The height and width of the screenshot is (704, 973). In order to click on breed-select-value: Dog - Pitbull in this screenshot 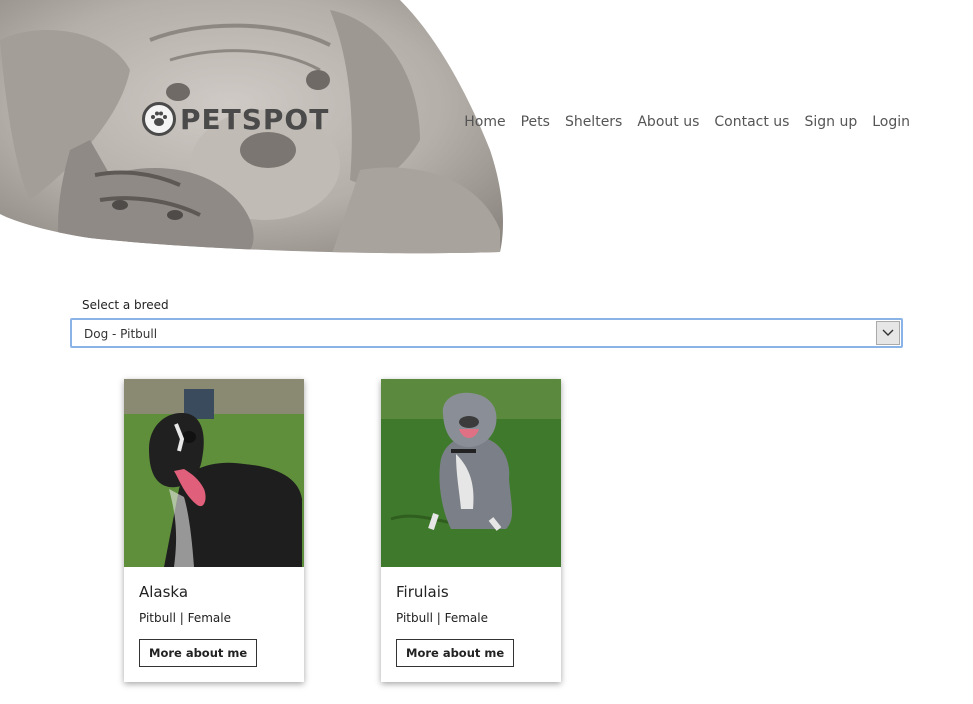, I will do `click(121, 334)`.